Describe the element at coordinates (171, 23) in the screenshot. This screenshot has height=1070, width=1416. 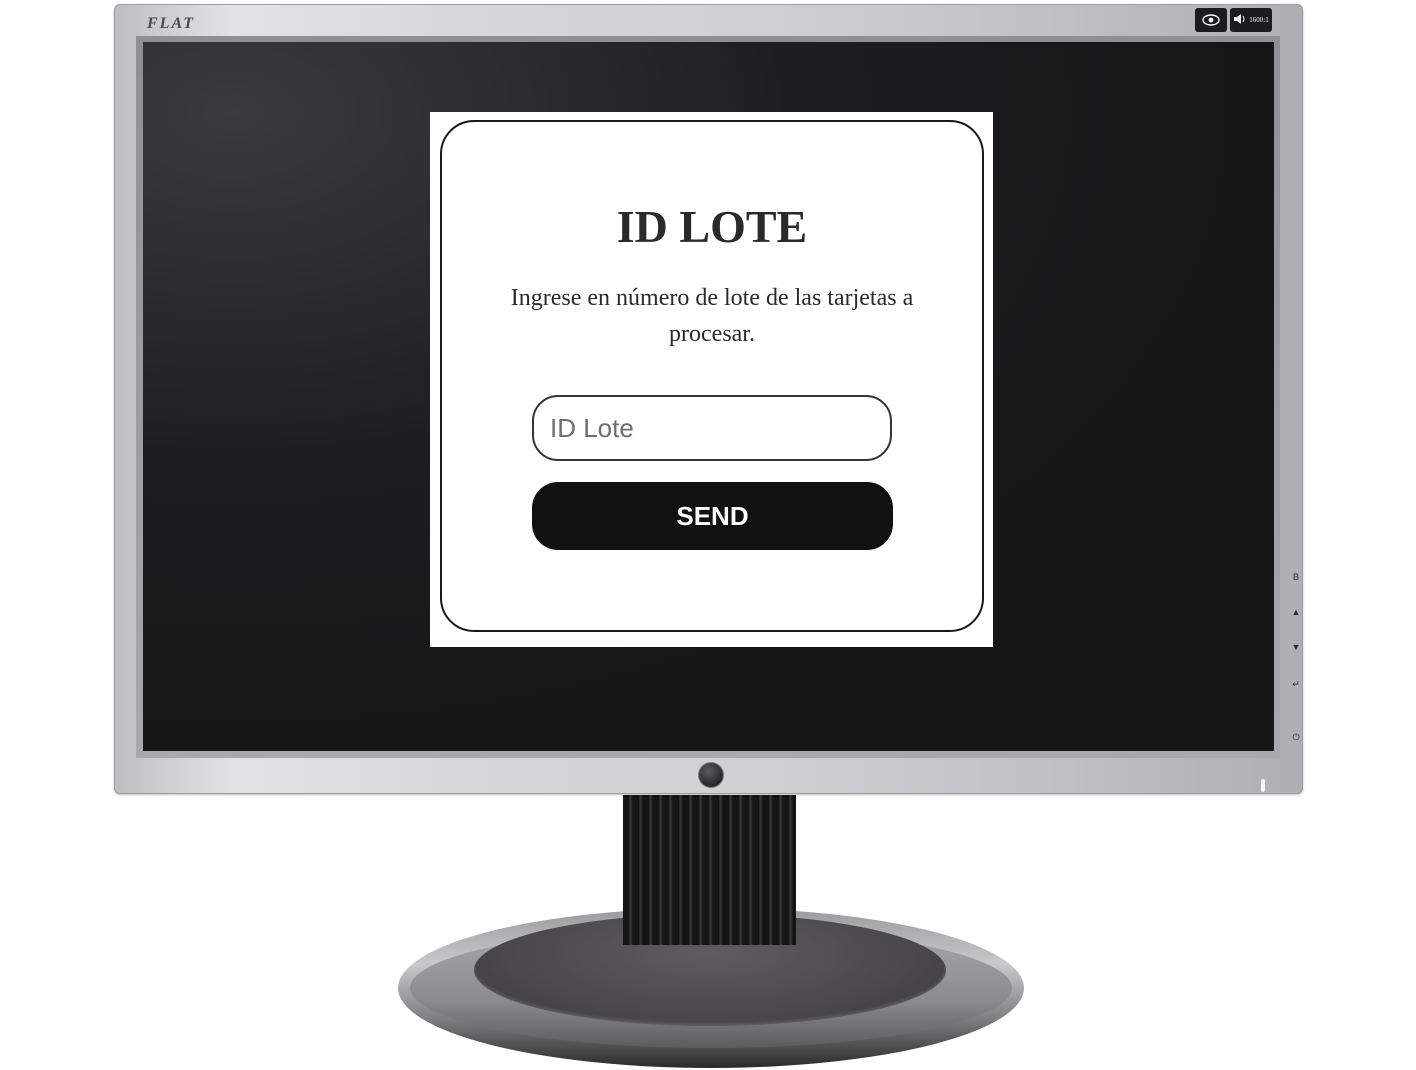
I see `monitor-brand-label: FLAT` at that location.